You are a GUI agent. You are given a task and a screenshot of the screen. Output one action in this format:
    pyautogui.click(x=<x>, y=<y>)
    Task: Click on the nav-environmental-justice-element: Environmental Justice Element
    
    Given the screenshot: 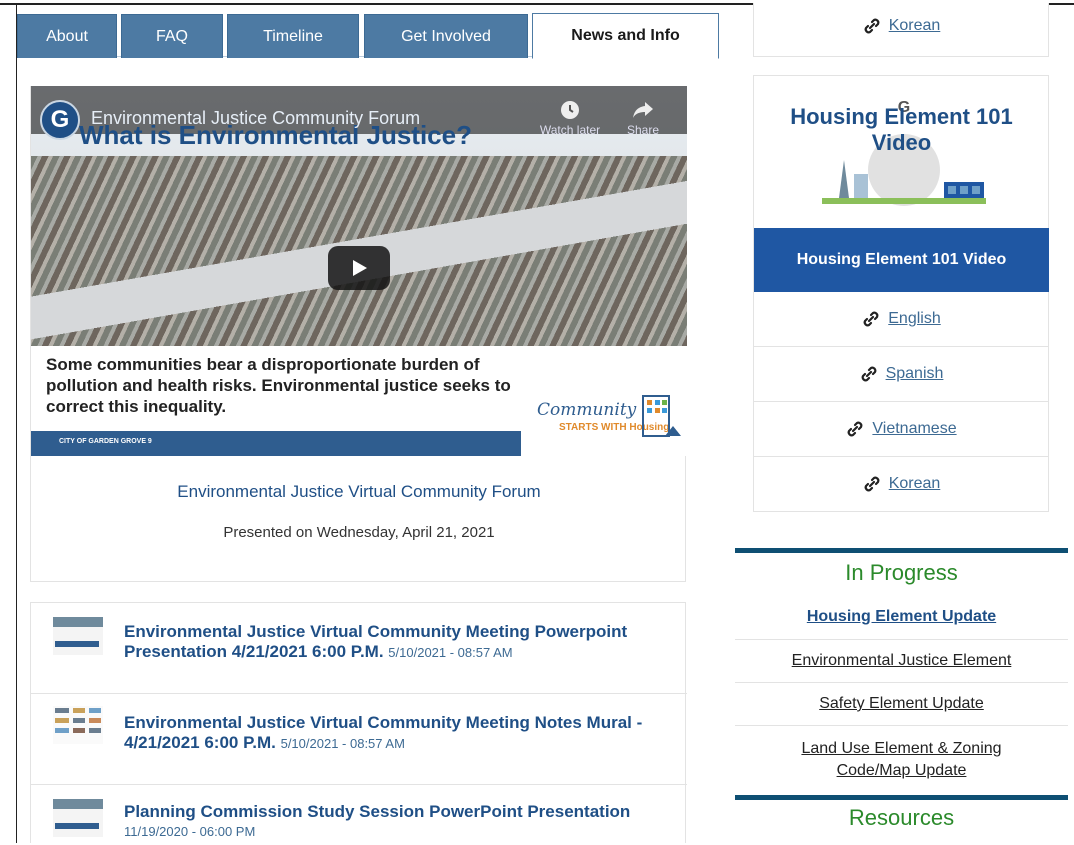 What is the action you would take?
    pyautogui.click(x=901, y=661)
    